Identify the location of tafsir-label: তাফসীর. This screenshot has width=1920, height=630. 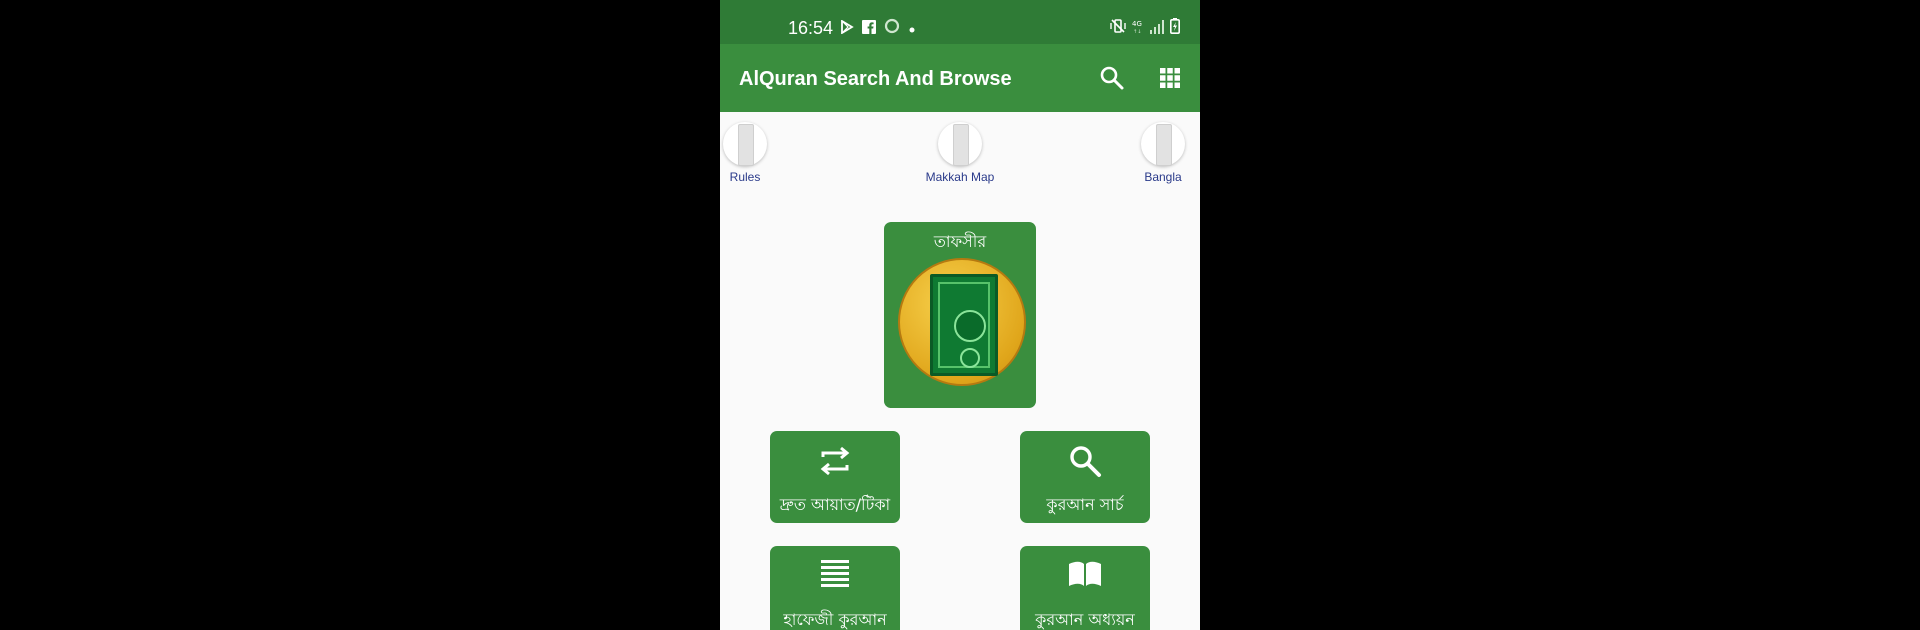
(960, 241).